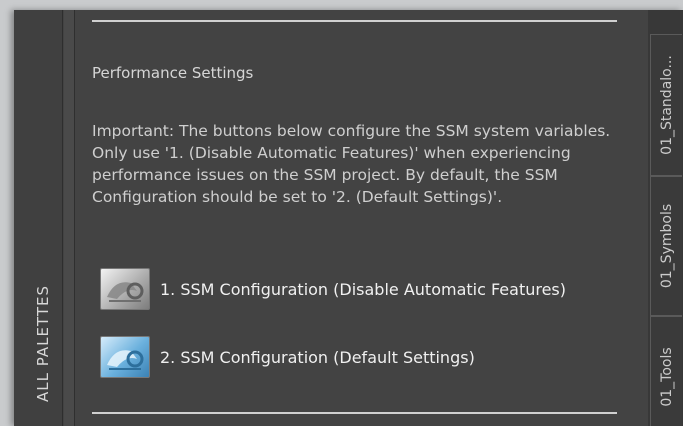  I want to click on section-title: Performance Settings, so click(173, 73).